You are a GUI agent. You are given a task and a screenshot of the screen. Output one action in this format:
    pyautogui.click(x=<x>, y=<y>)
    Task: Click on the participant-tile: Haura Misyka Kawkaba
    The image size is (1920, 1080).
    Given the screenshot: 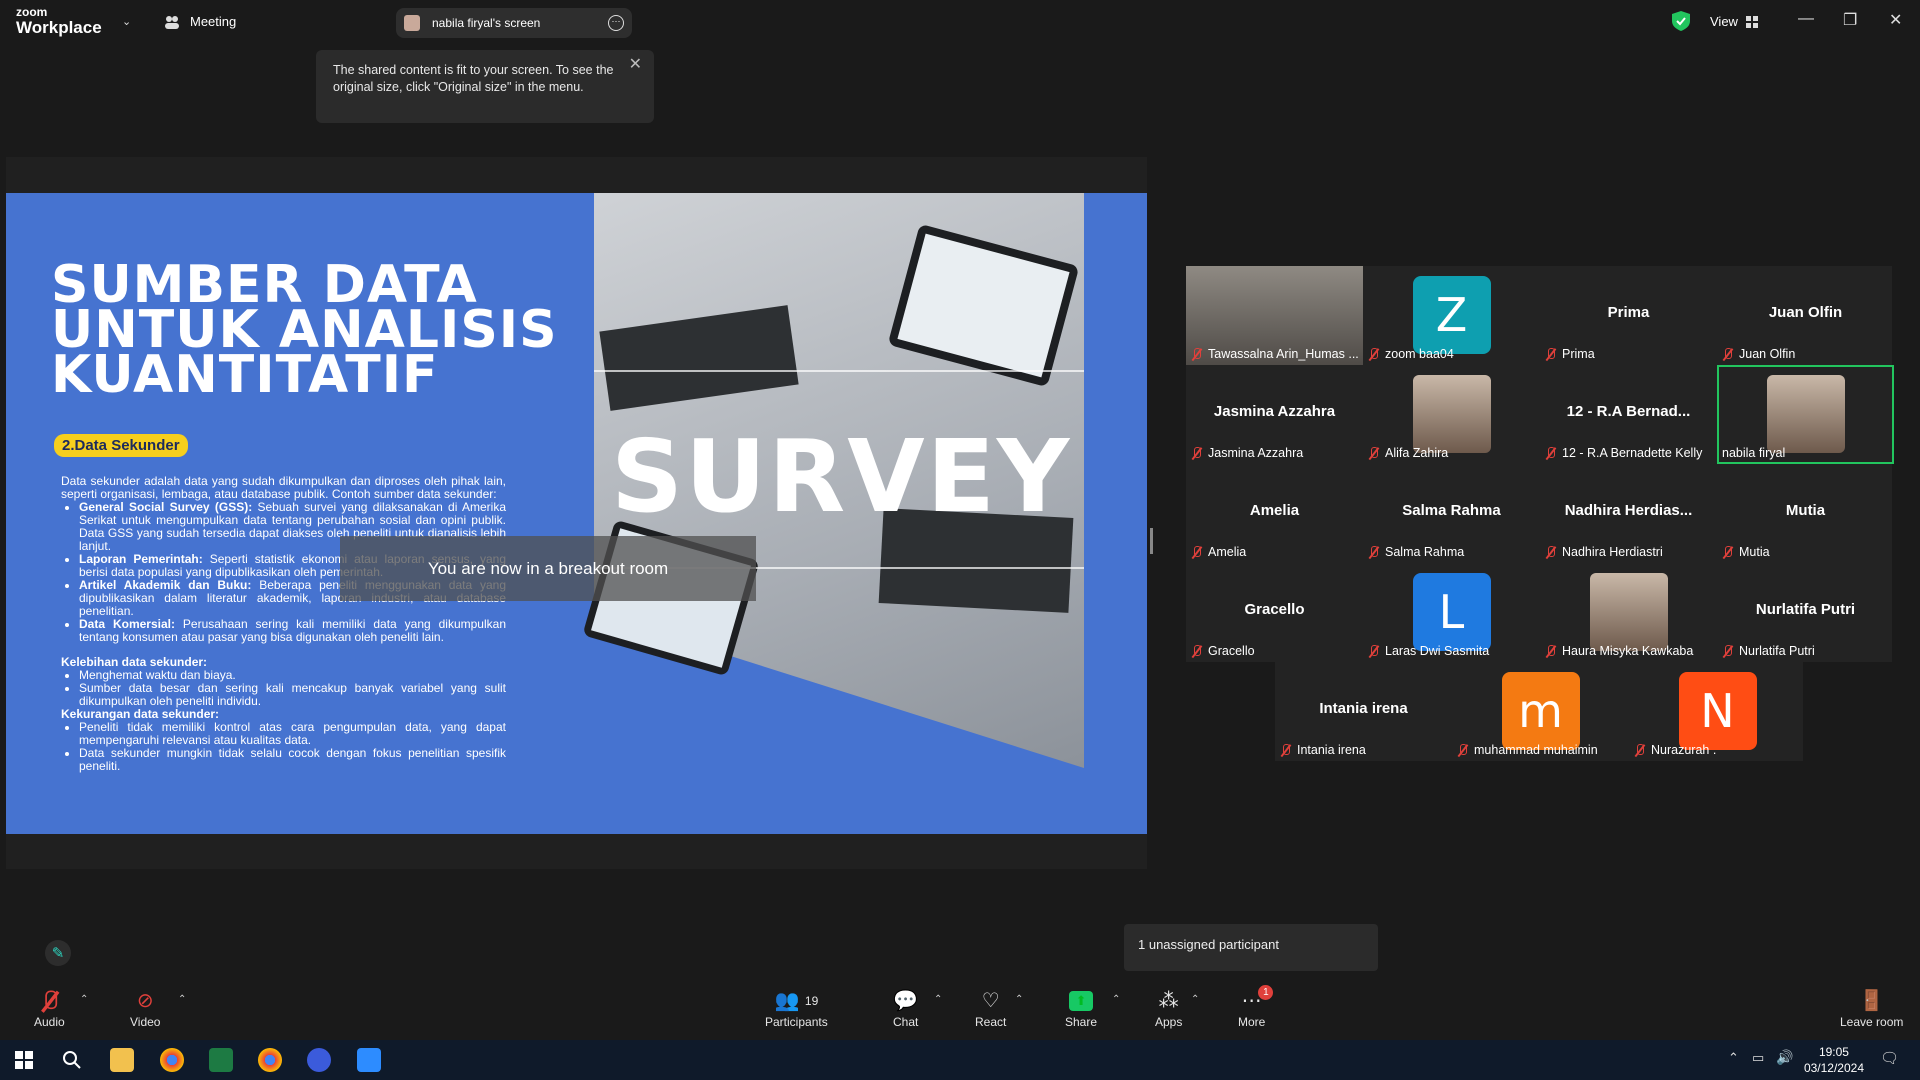 What is the action you would take?
    pyautogui.click(x=1628, y=612)
    